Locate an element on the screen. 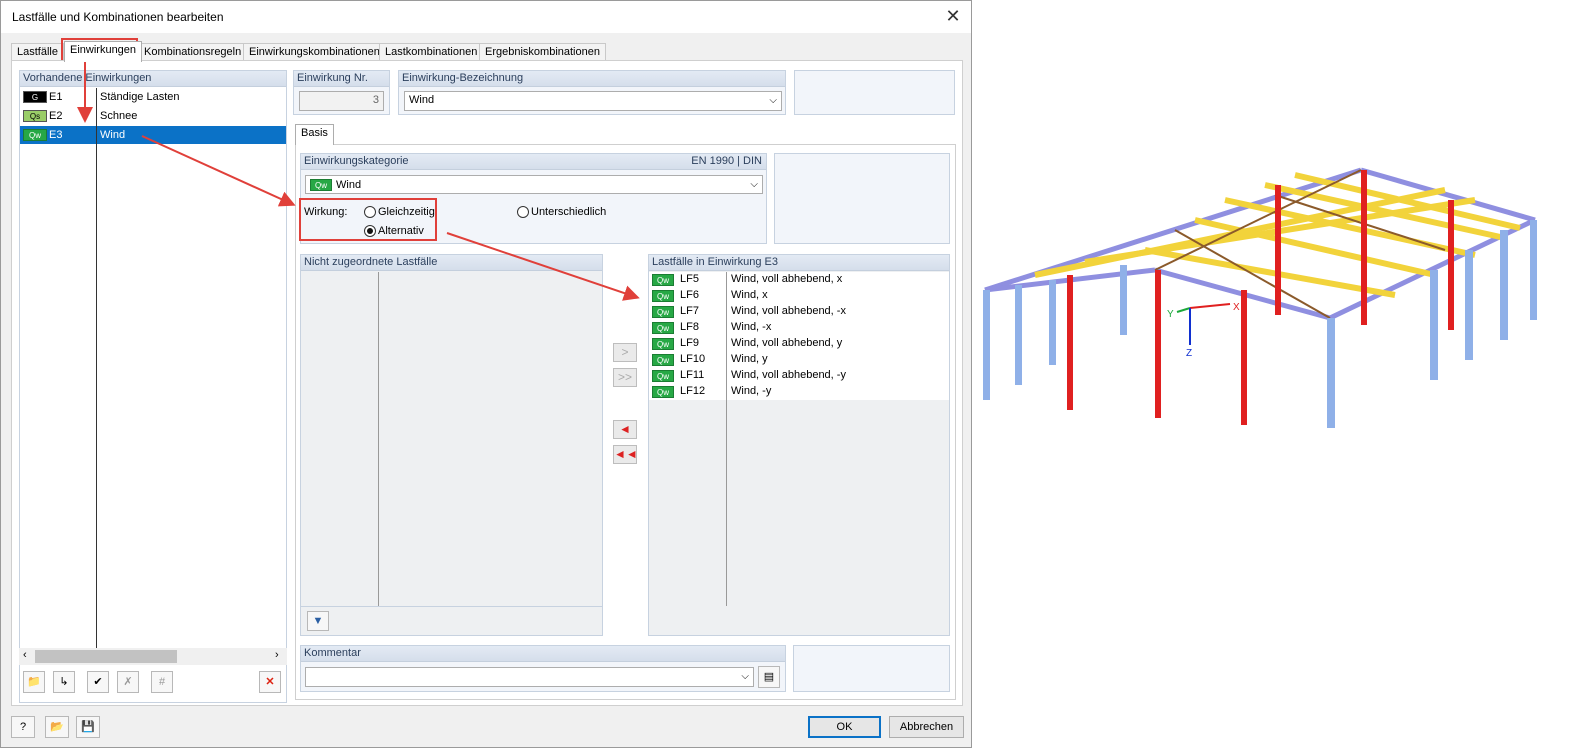 The width and height of the screenshot is (1575, 748). z-axis-label: Z is located at coordinates (1189, 353).